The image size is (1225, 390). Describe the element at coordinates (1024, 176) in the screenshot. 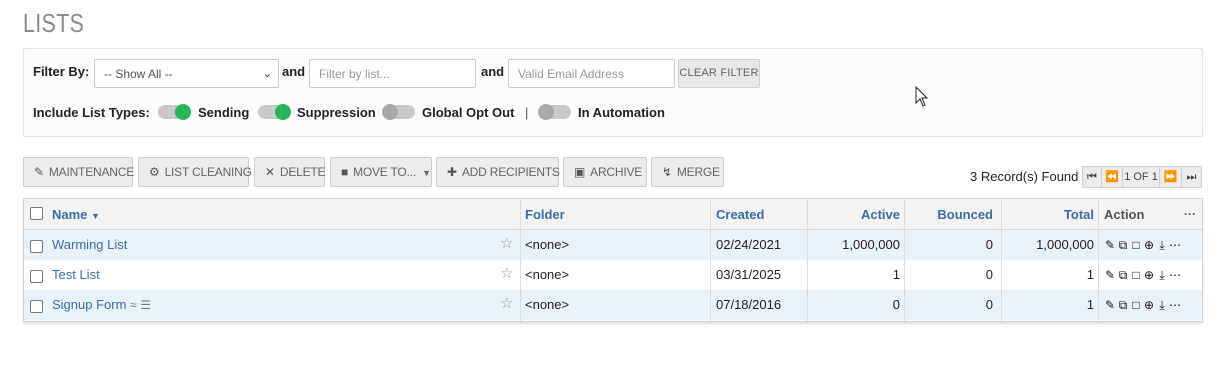

I see `records-found: 3 Record(s) Found` at that location.